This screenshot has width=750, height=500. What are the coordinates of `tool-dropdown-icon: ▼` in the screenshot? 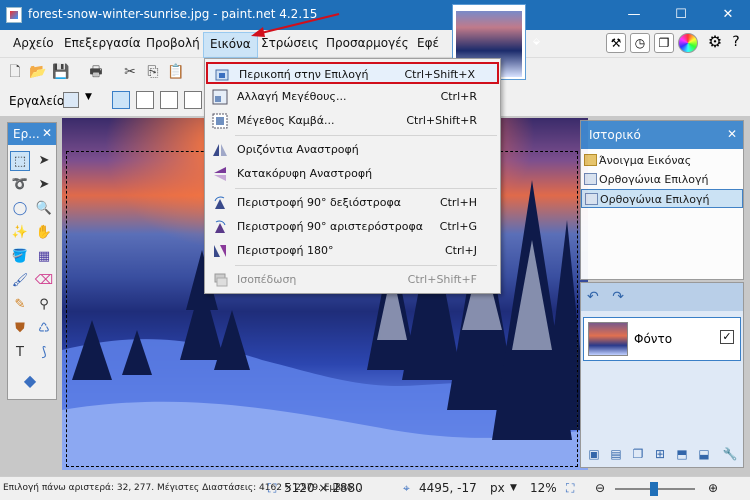 It's located at (88, 97).